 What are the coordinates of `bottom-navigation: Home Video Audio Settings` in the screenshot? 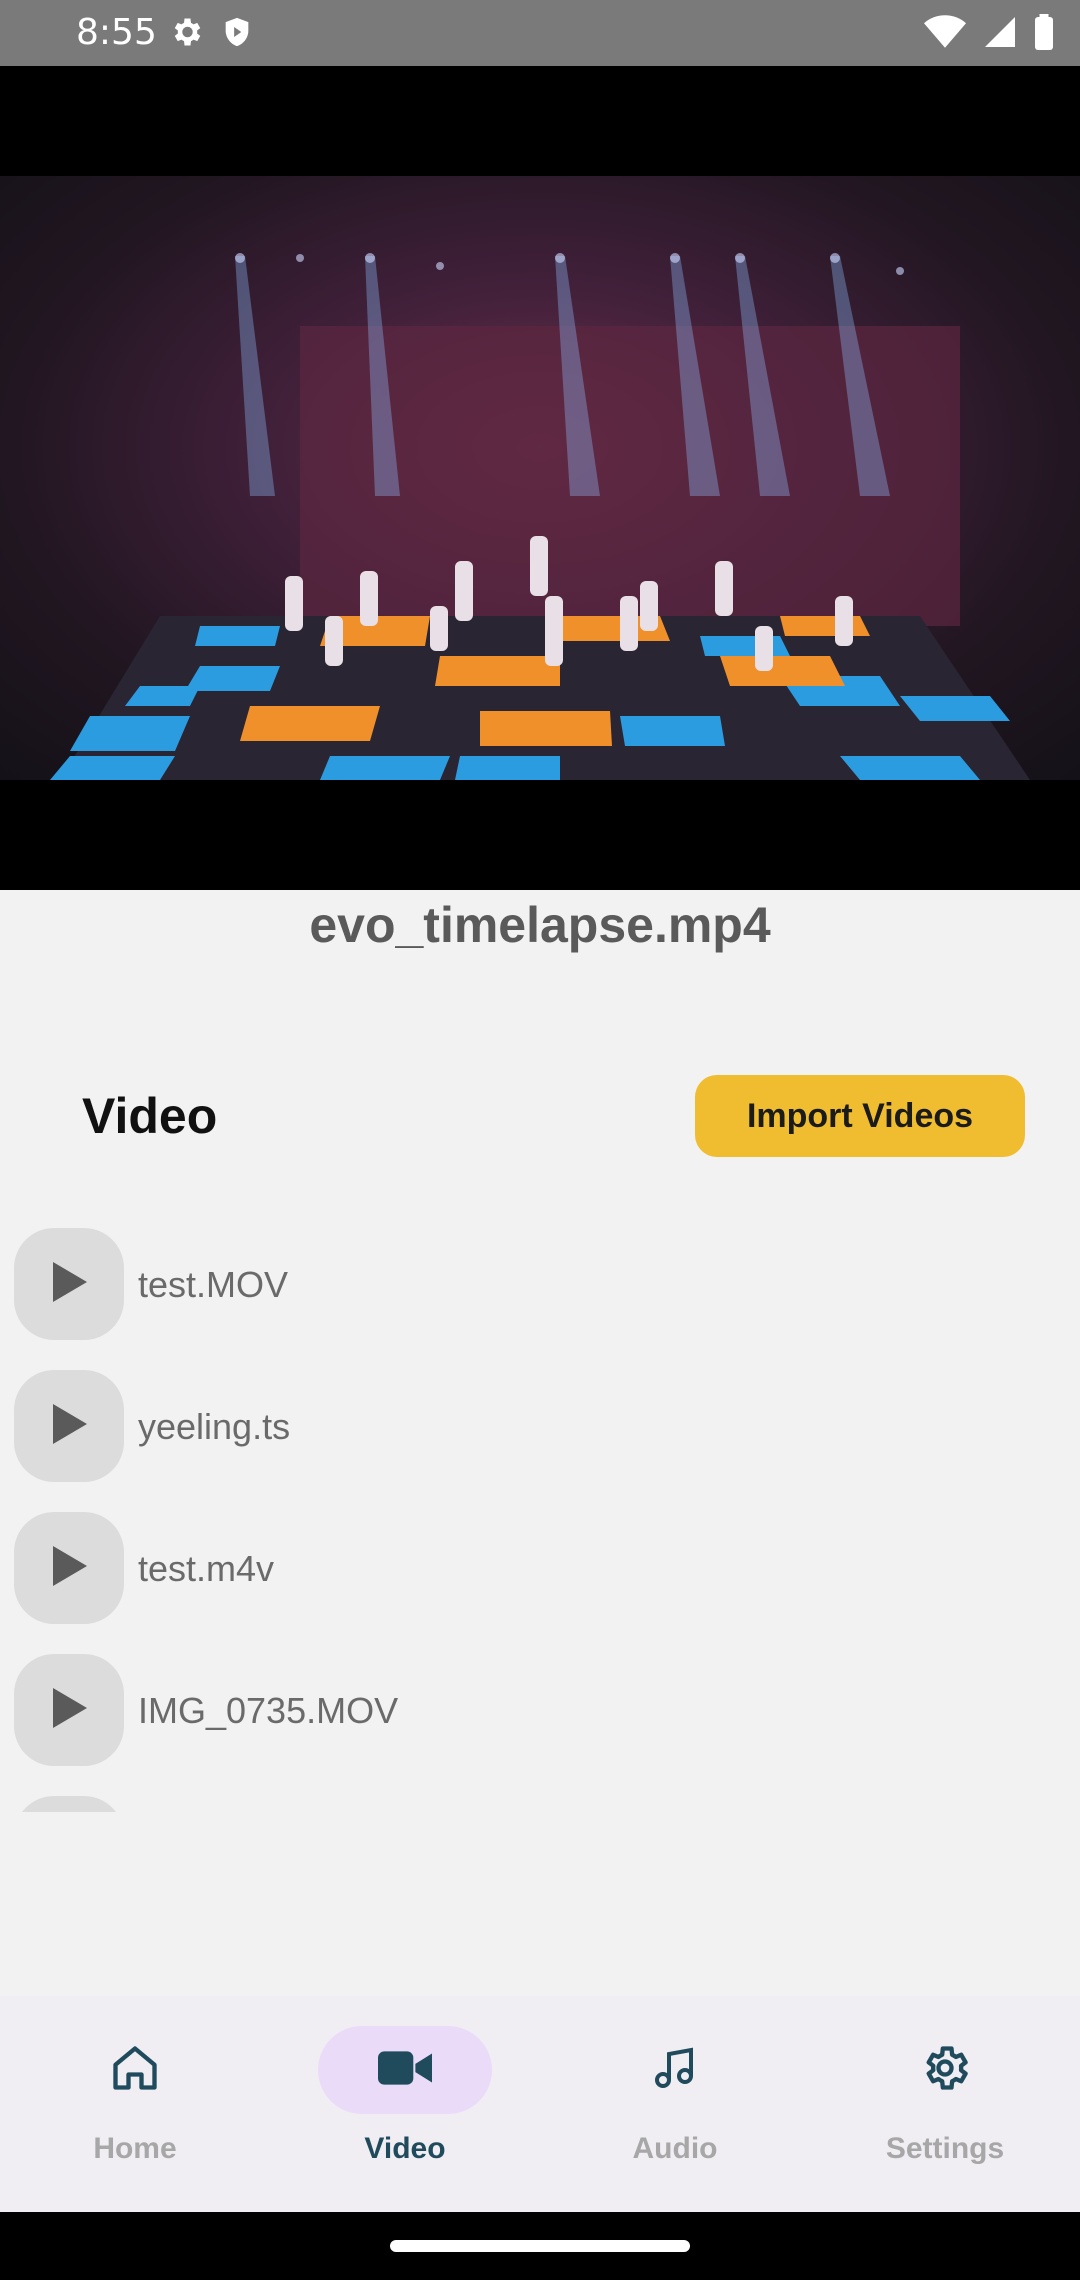 It's located at (540, 2104).